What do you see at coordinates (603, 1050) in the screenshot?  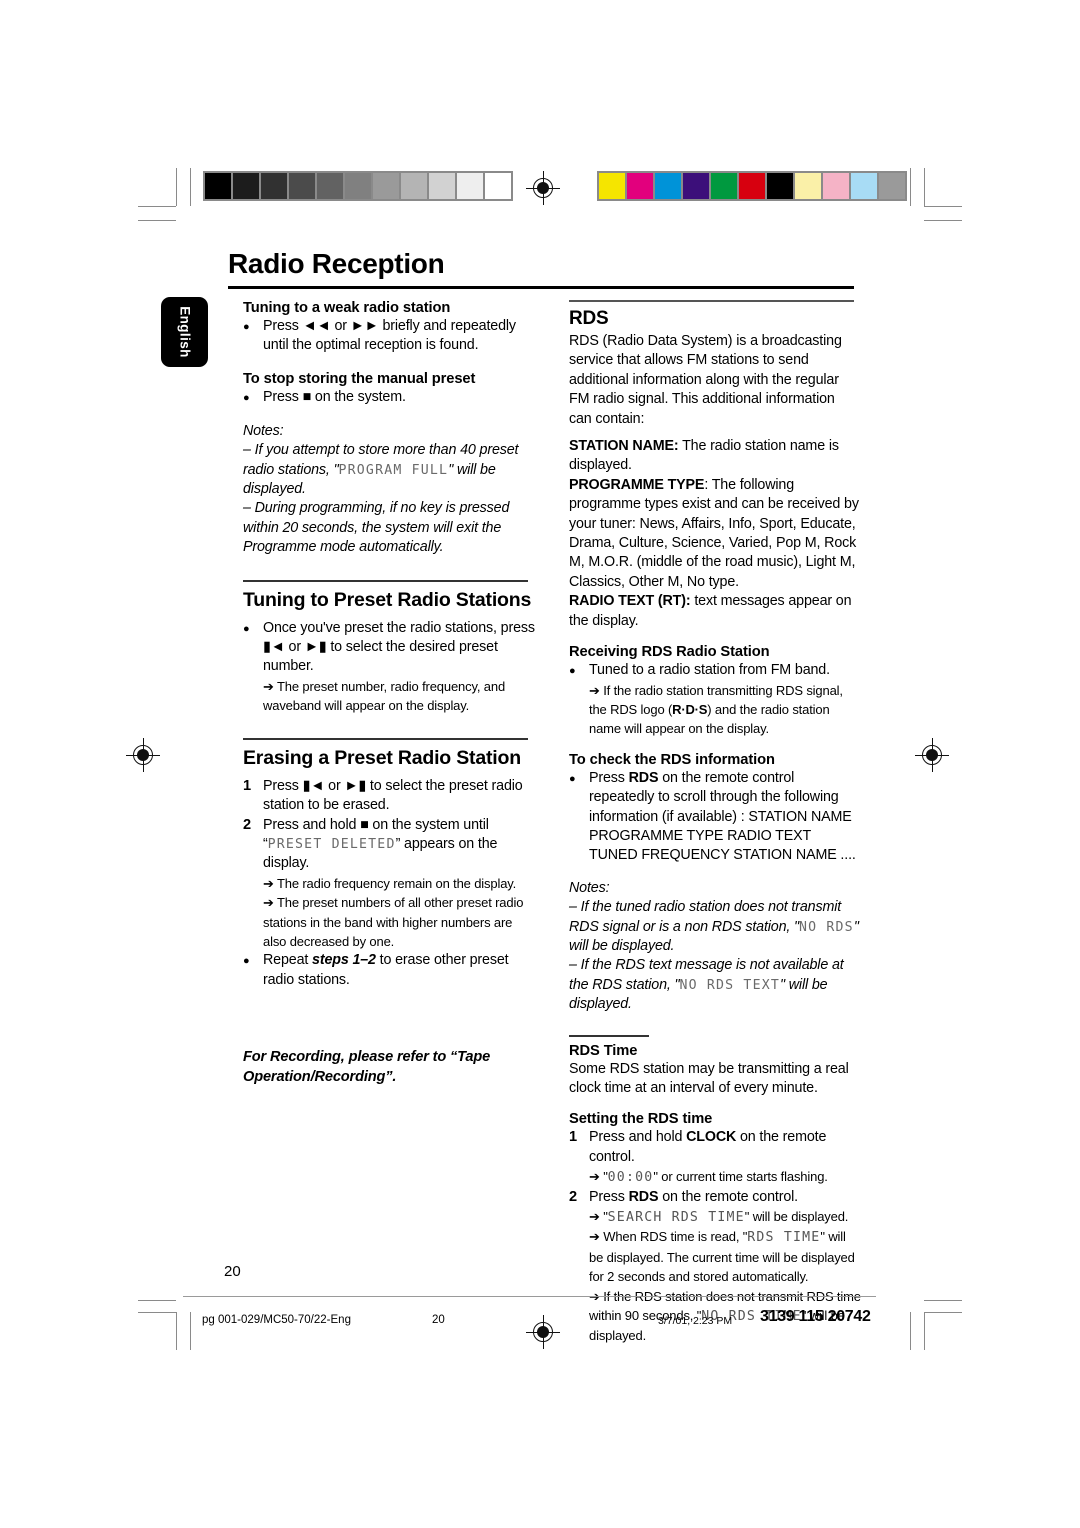 I see `heading-rds-time: RDS Time` at bounding box center [603, 1050].